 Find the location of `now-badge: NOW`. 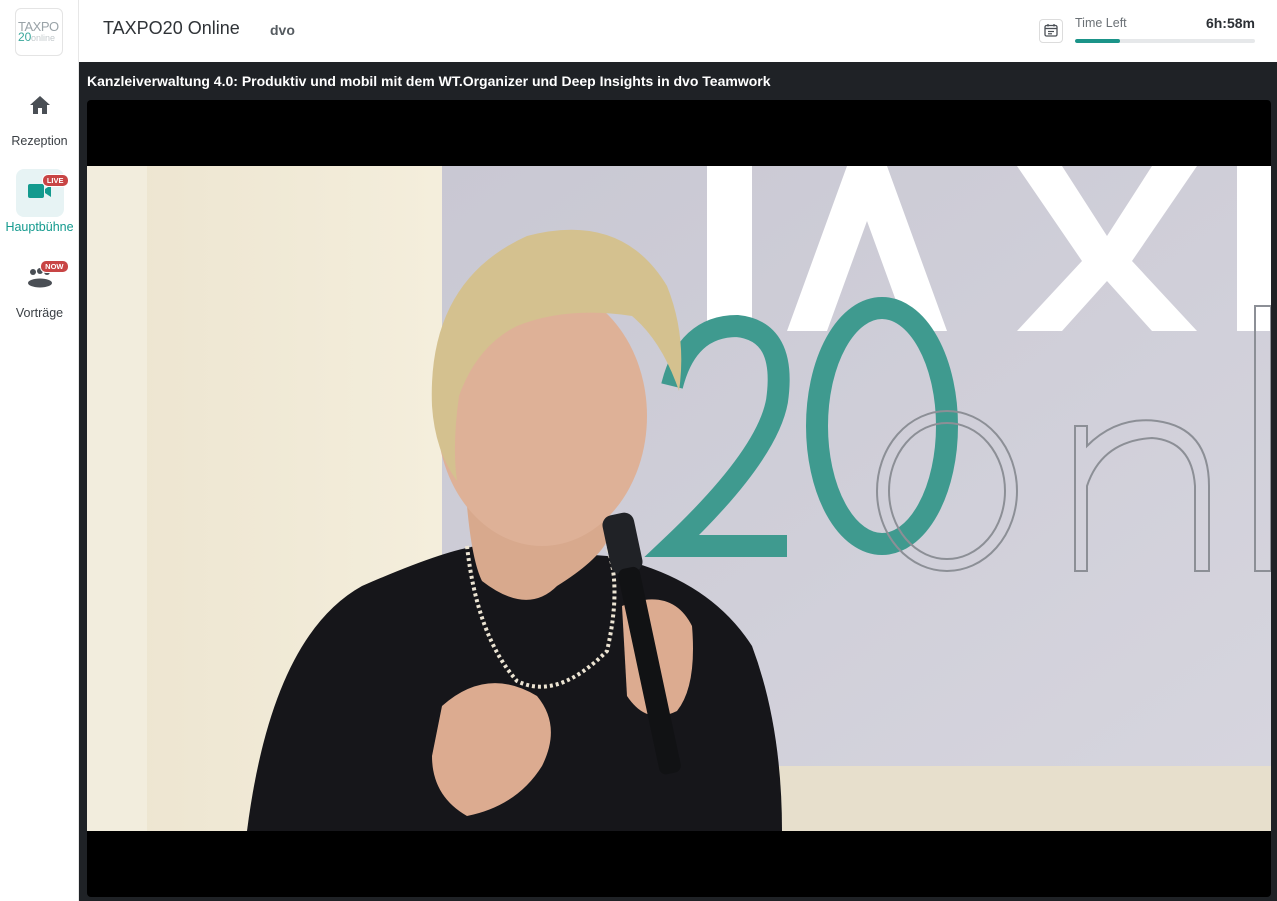

now-badge: NOW is located at coordinates (54, 266).